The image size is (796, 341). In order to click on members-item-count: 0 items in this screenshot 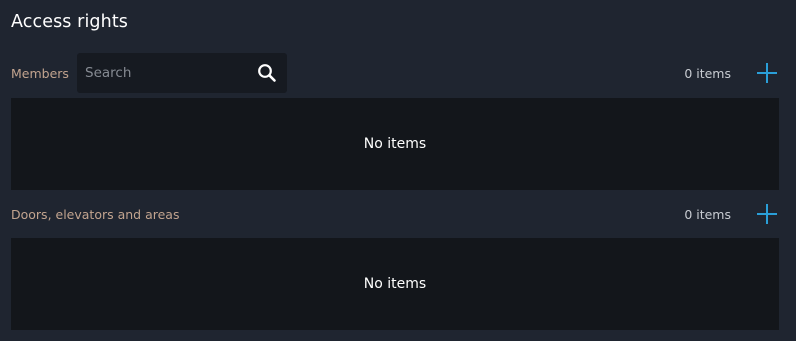, I will do `click(707, 73)`.